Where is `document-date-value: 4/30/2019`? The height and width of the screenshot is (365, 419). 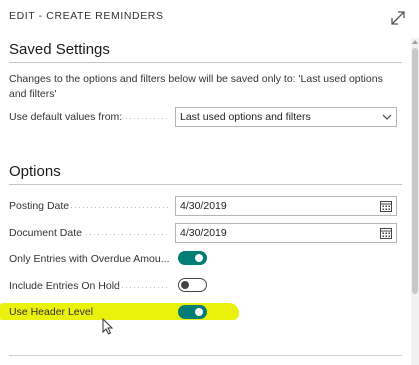 document-date-value: 4/30/2019 is located at coordinates (203, 233).